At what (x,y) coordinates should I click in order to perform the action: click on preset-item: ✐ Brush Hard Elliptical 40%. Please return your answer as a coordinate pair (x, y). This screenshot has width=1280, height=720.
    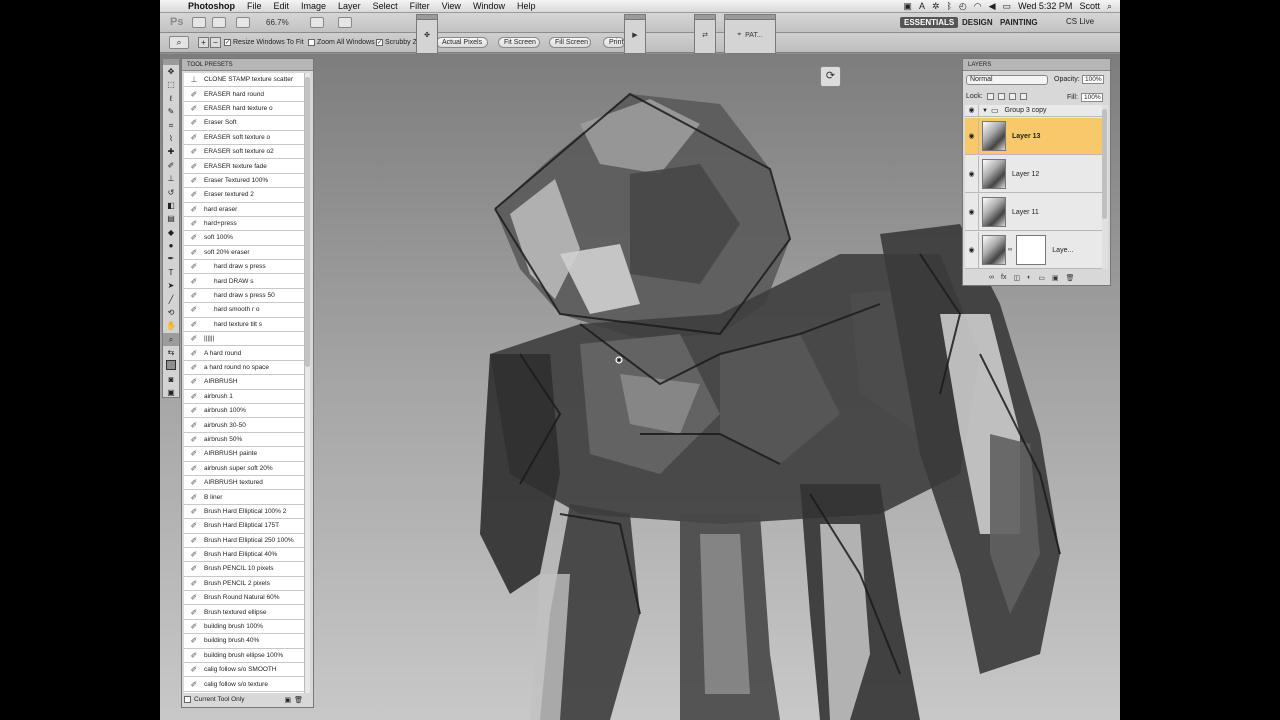
    Looking at the image, I should click on (244, 555).